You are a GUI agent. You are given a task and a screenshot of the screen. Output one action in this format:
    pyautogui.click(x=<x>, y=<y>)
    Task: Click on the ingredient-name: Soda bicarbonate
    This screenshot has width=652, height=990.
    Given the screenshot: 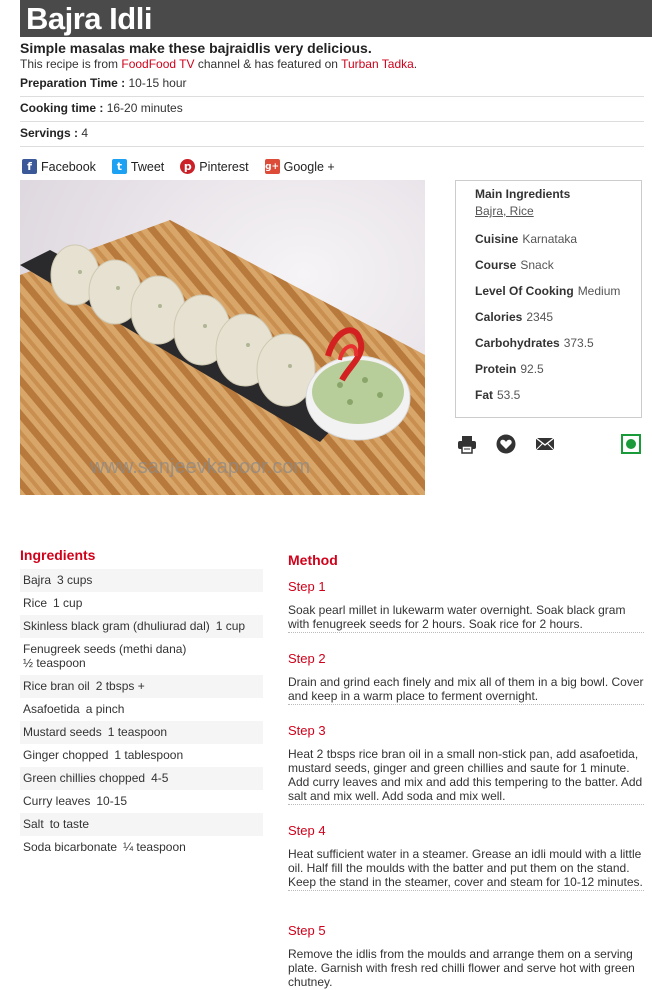 What is the action you would take?
    pyautogui.click(x=70, y=847)
    